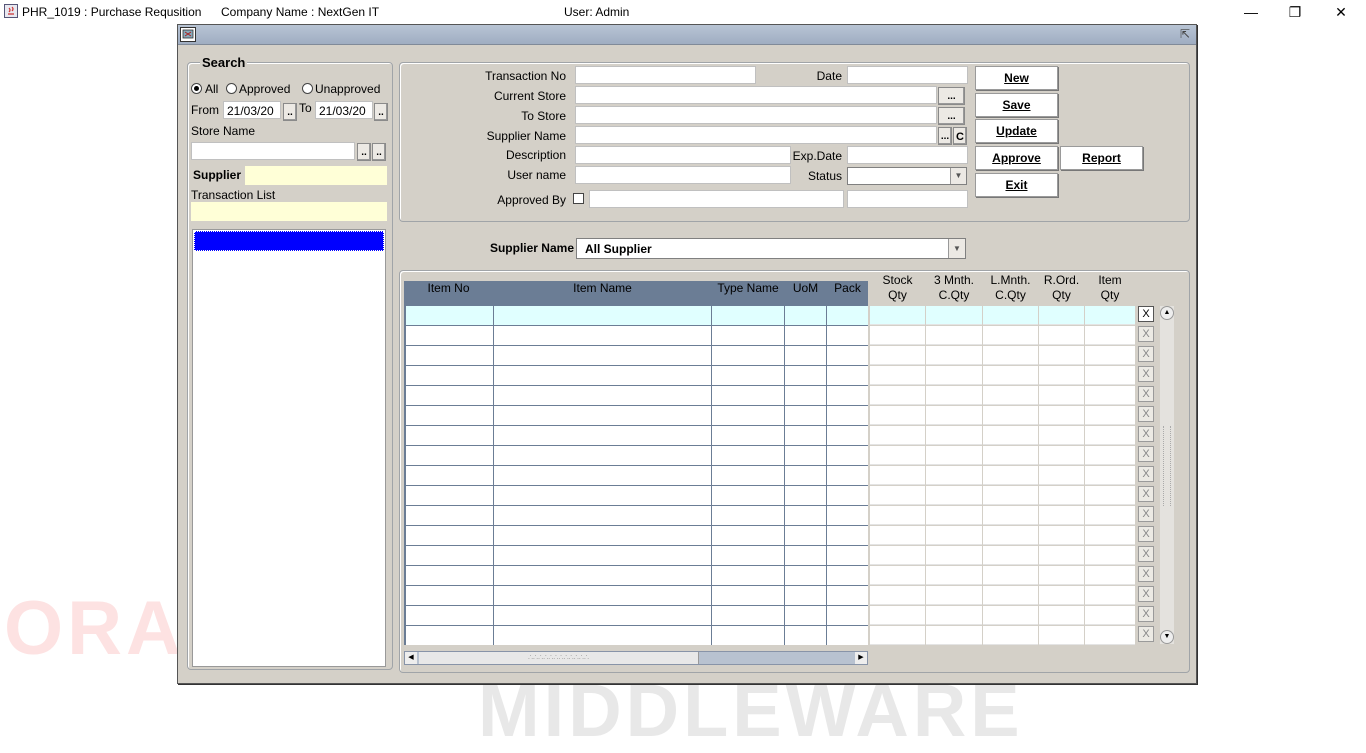 This screenshot has height=753, width=1366. What do you see at coordinates (756, 135) in the screenshot?
I see `supplier-name-field` at bounding box center [756, 135].